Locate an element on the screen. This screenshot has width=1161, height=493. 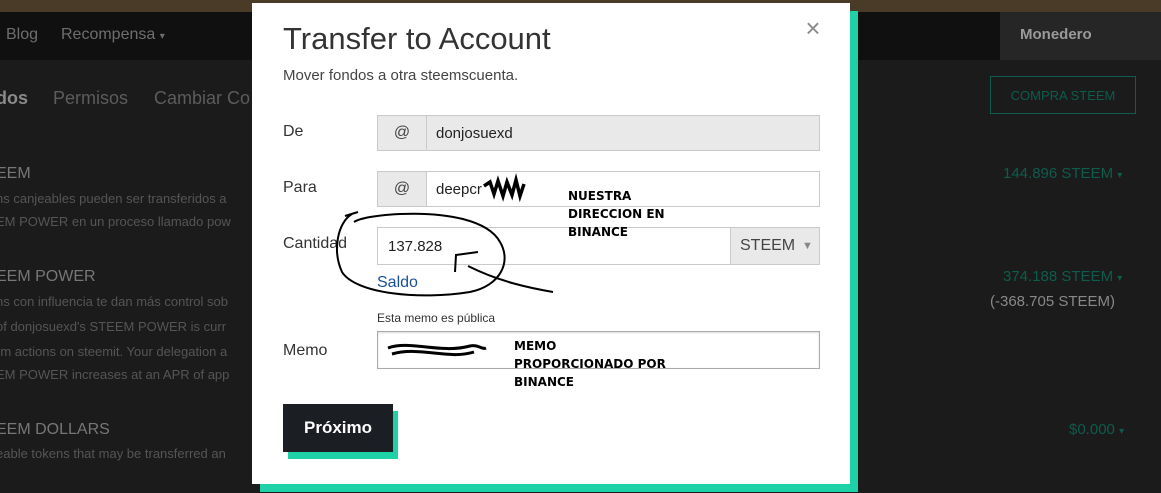
from-field: @ donjosuexd is located at coordinates (598, 133).